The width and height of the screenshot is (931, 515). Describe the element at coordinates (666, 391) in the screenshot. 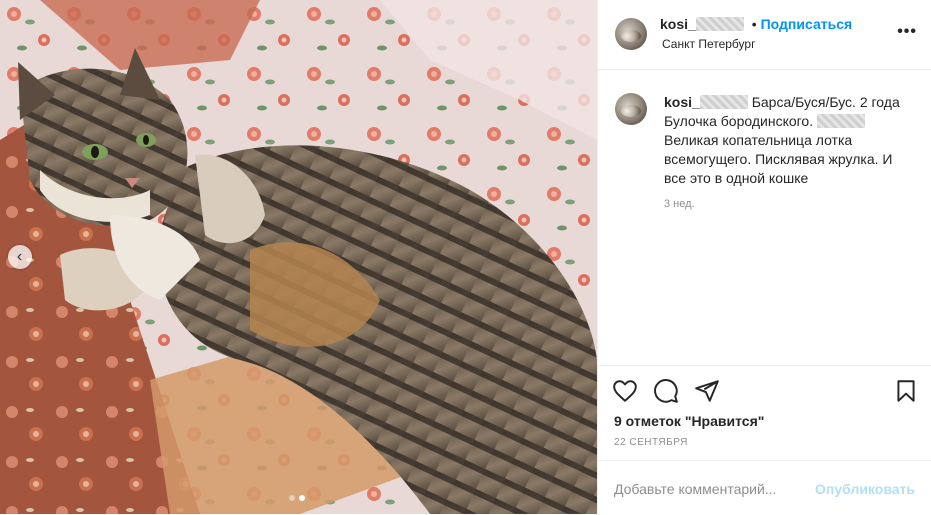

I see `comment-icon` at that location.